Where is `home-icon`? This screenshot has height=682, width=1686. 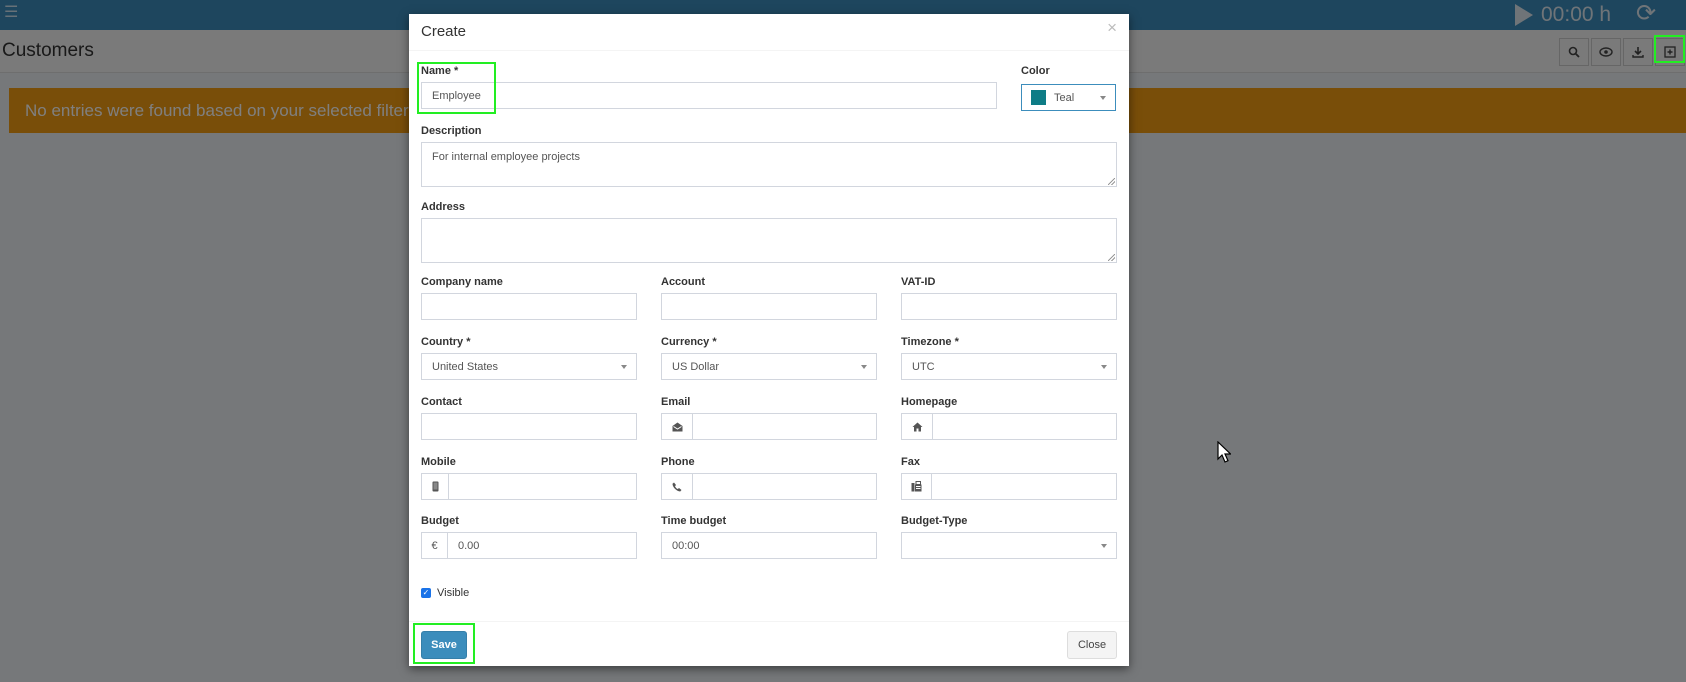 home-icon is located at coordinates (917, 426).